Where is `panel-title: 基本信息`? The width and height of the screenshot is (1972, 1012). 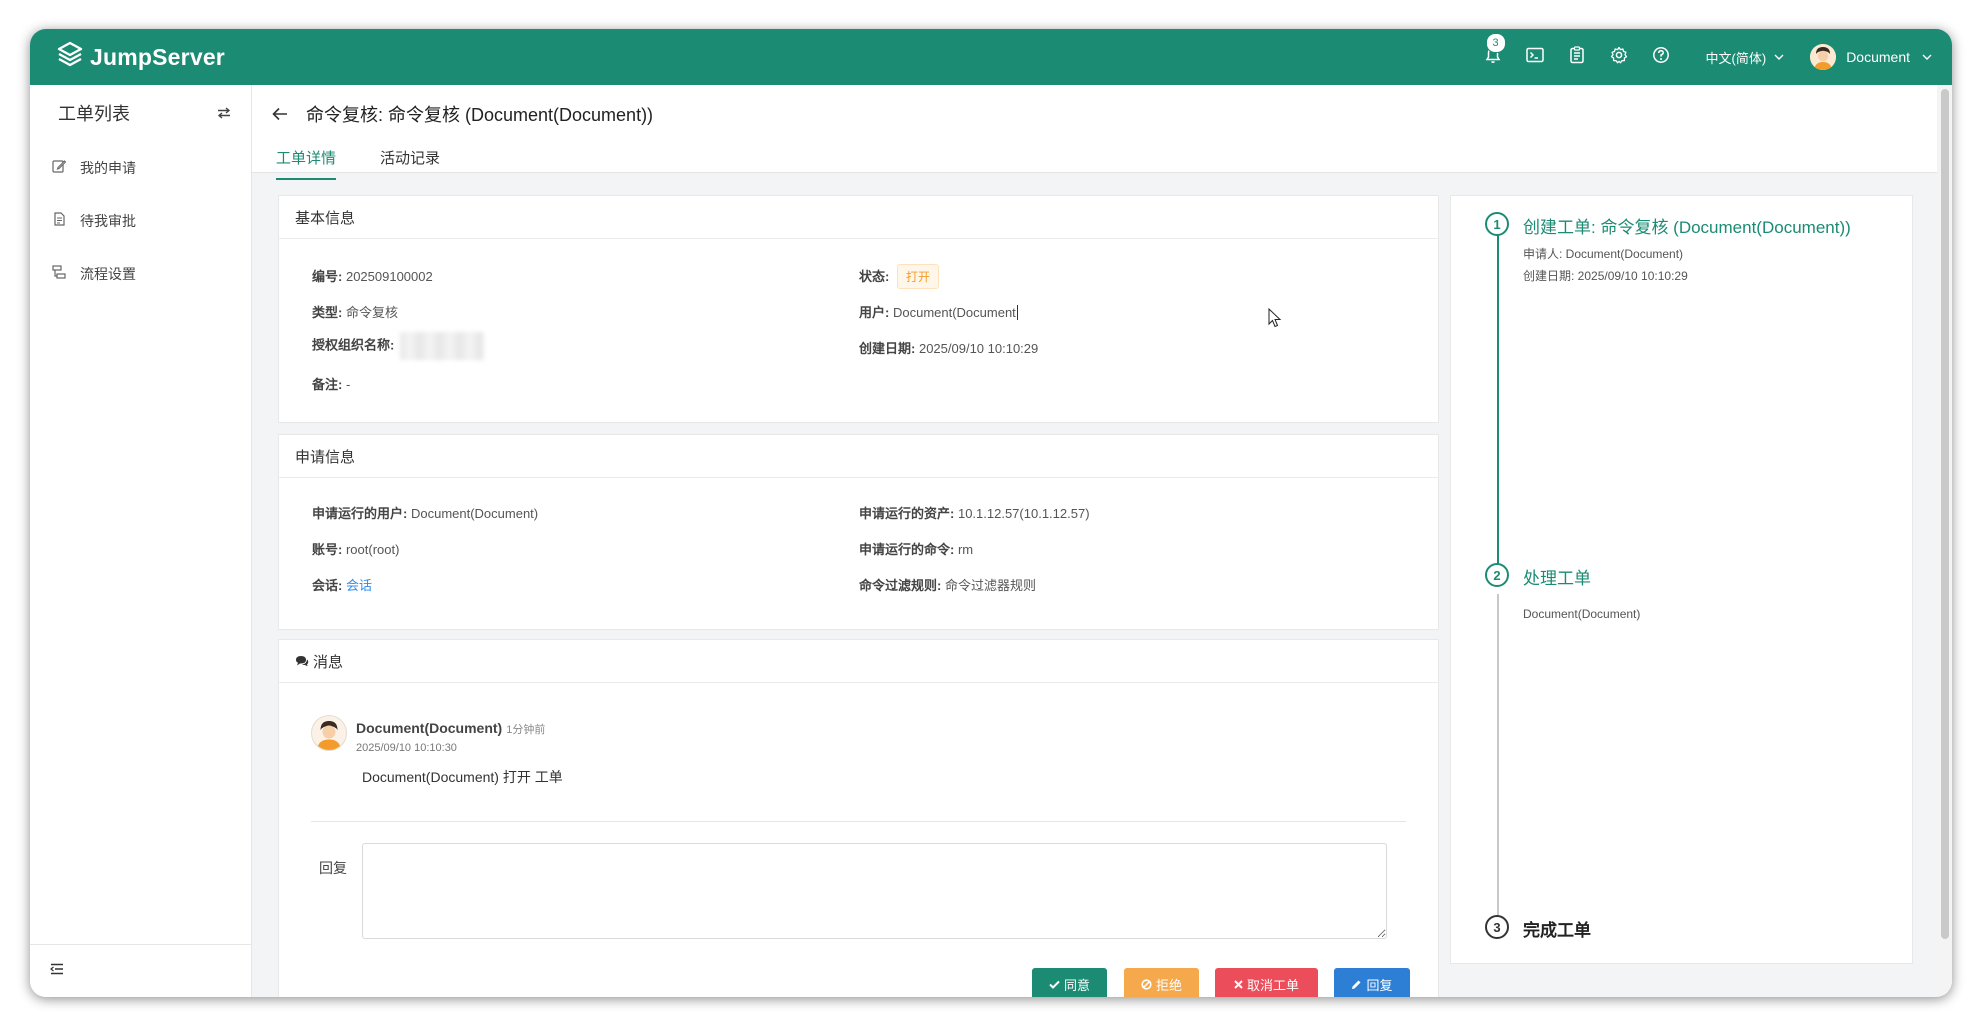 panel-title: 基本信息 is located at coordinates (858, 217).